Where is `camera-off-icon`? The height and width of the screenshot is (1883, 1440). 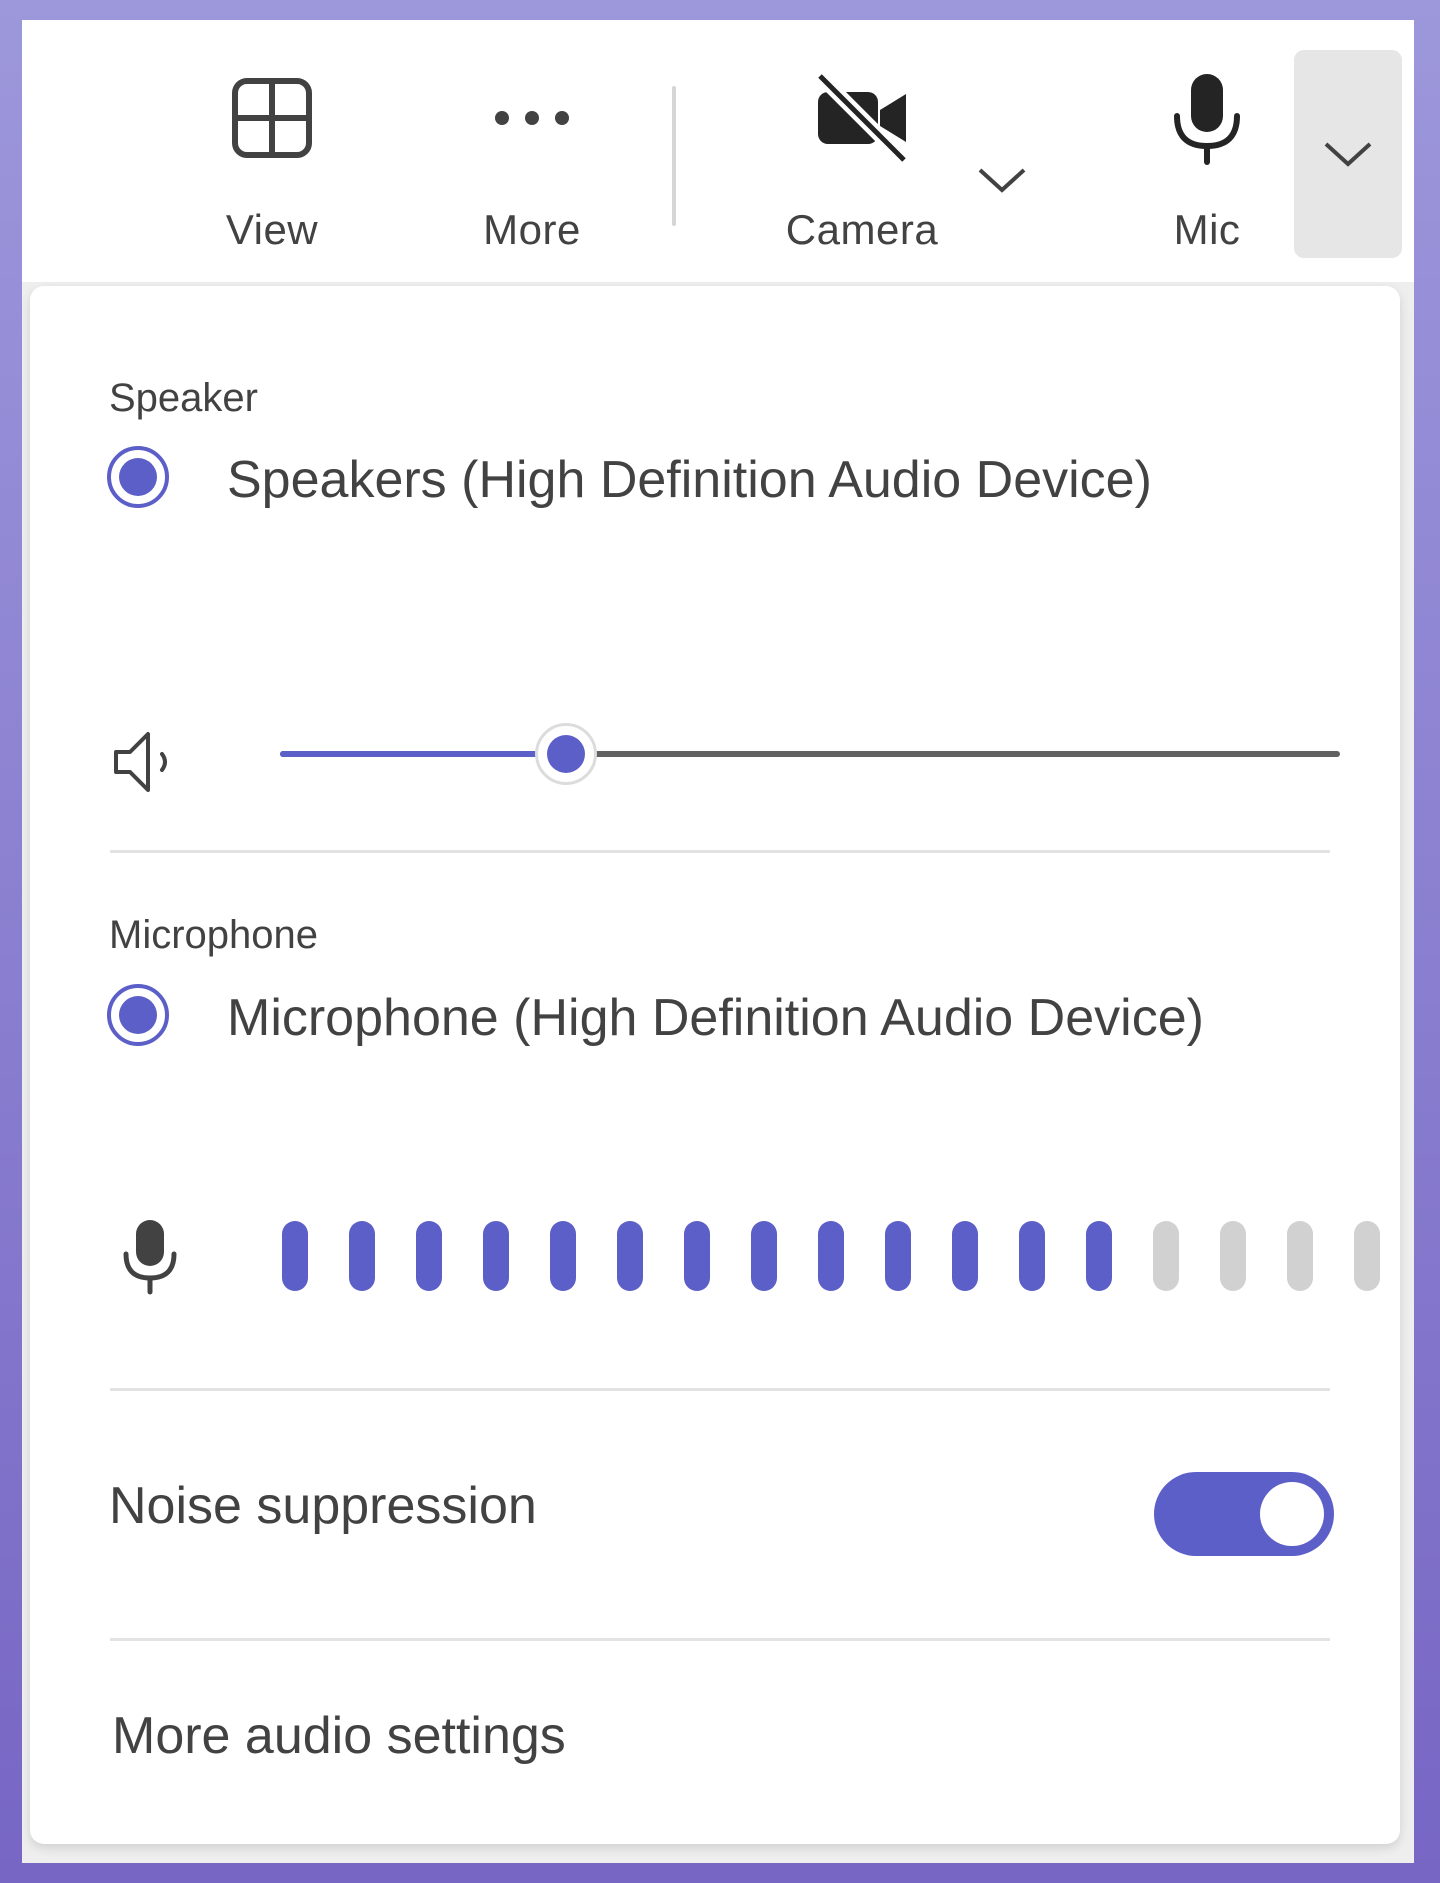 camera-off-icon is located at coordinates (862, 118).